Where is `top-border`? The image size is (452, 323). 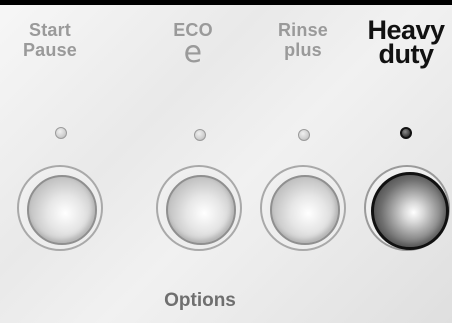 top-border is located at coordinates (226, 2).